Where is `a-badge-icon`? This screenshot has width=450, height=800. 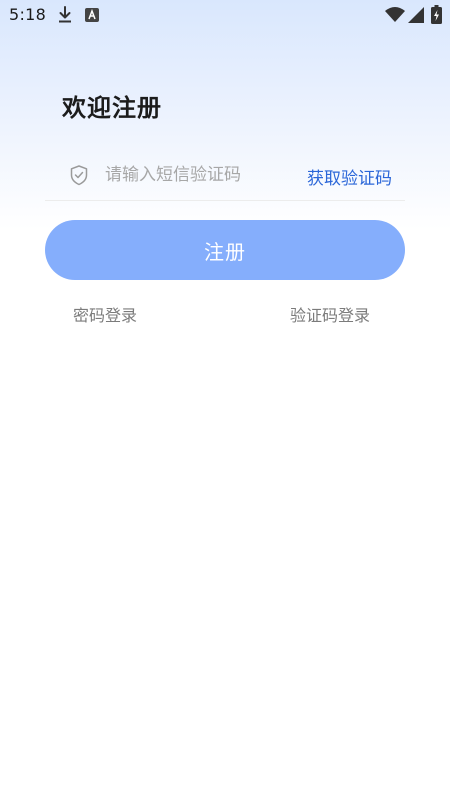
a-badge-icon is located at coordinates (92, 16).